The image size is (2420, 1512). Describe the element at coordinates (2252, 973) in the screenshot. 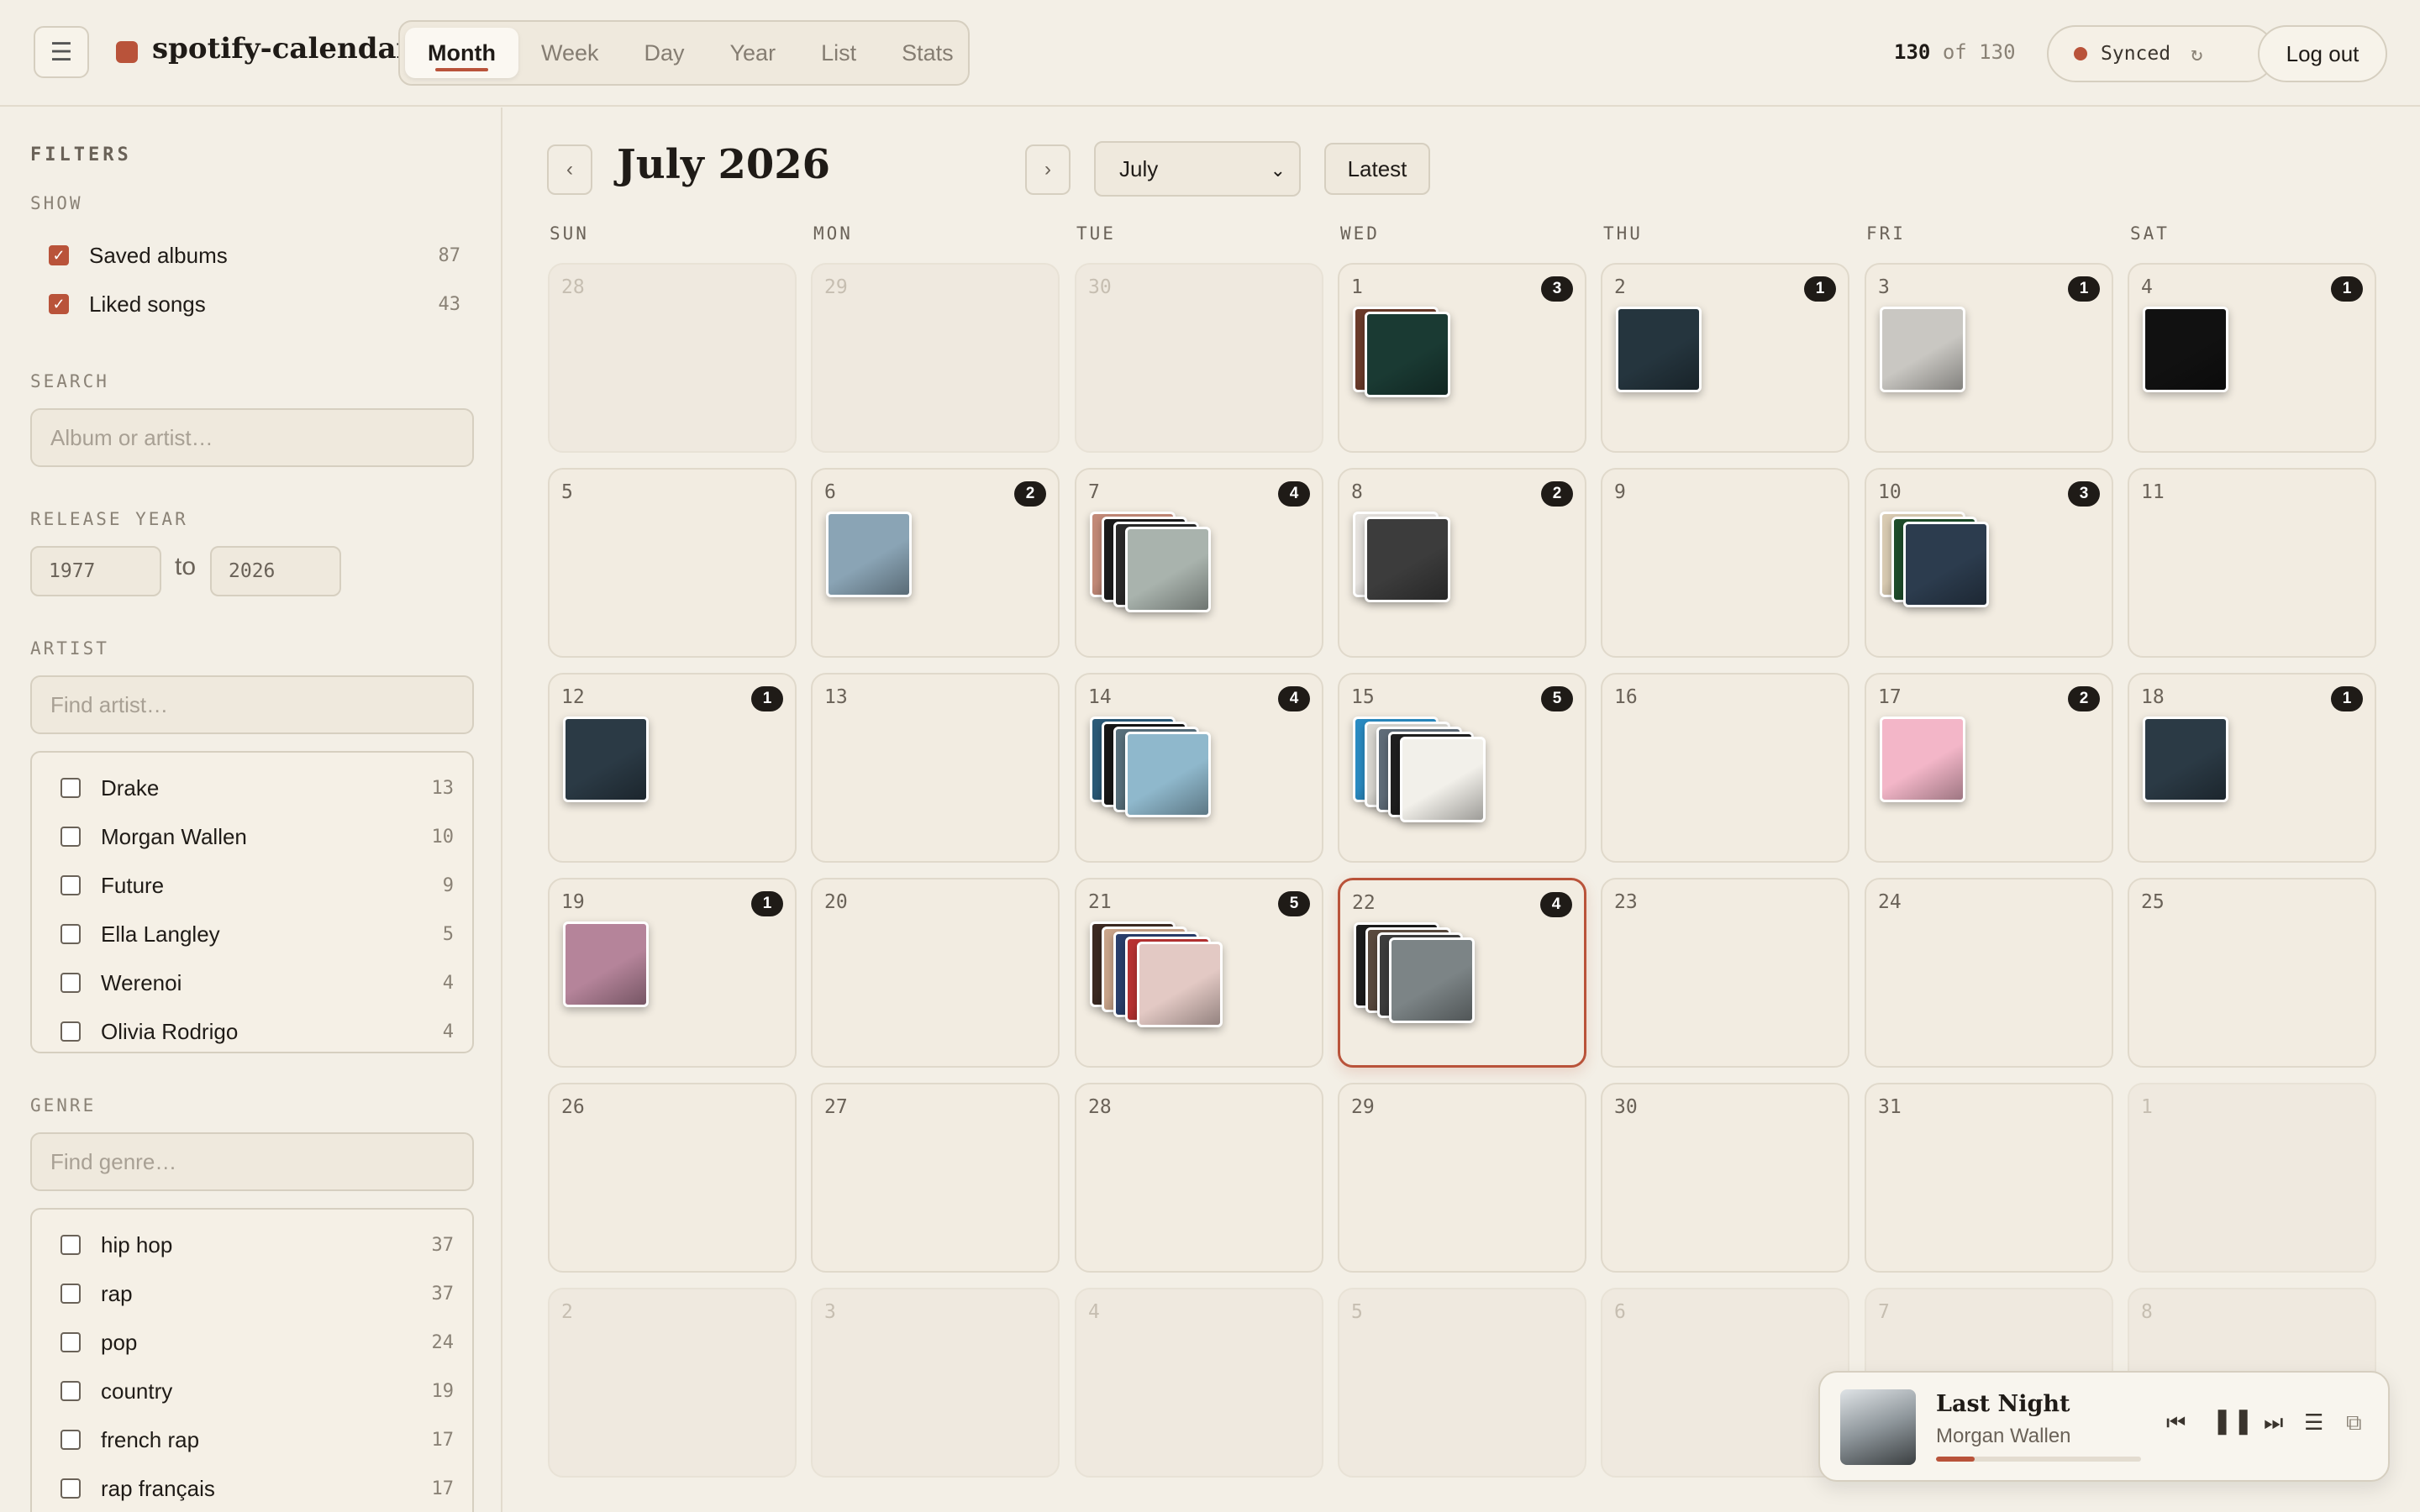

I see `calendar-day: 25` at that location.